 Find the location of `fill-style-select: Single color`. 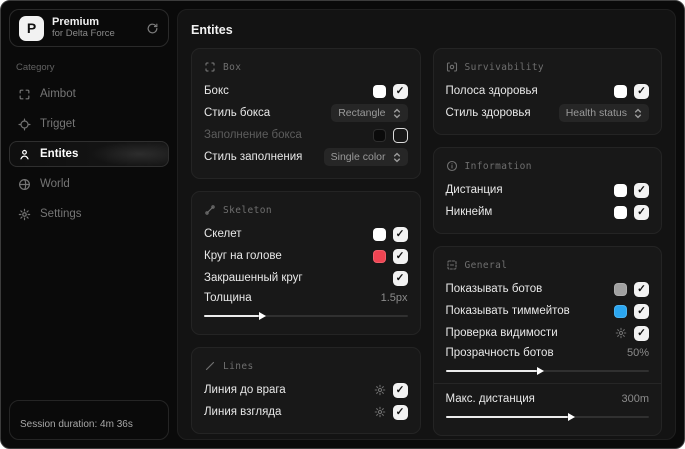

fill-style-select: Single color is located at coordinates (365, 157).